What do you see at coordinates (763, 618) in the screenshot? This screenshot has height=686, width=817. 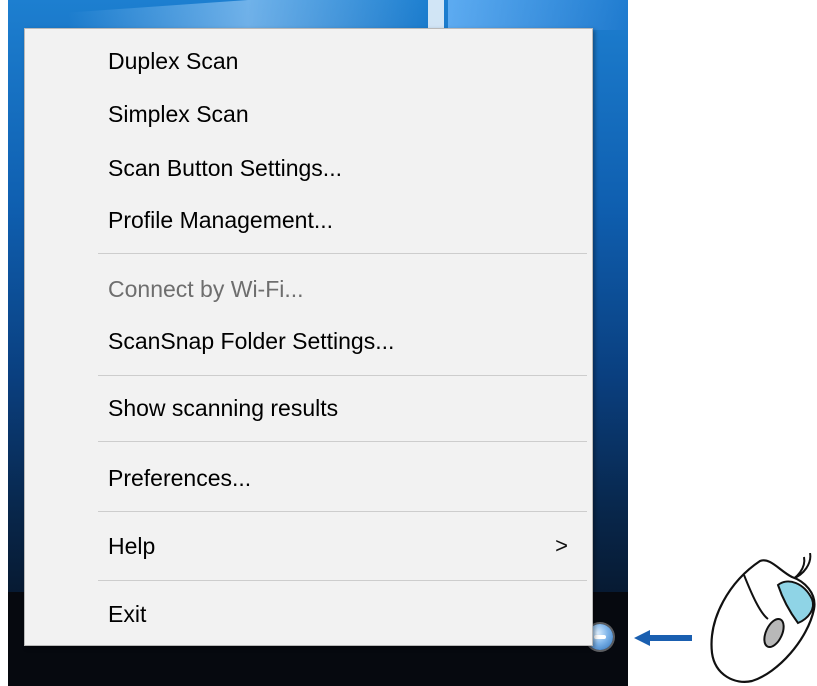 I see `mouse-click-icon` at bounding box center [763, 618].